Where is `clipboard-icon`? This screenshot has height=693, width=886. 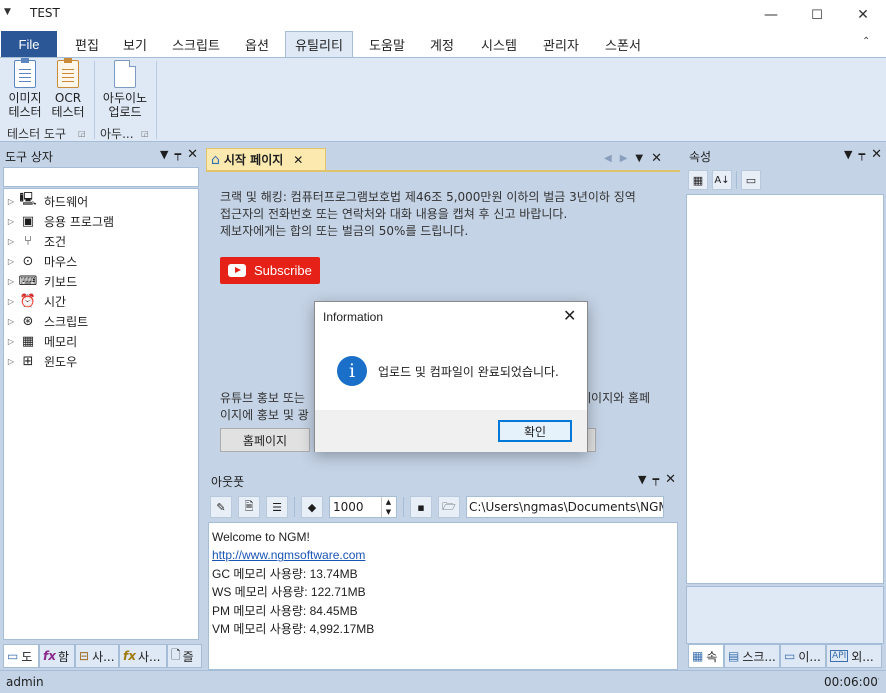 clipboard-icon is located at coordinates (25, 73).